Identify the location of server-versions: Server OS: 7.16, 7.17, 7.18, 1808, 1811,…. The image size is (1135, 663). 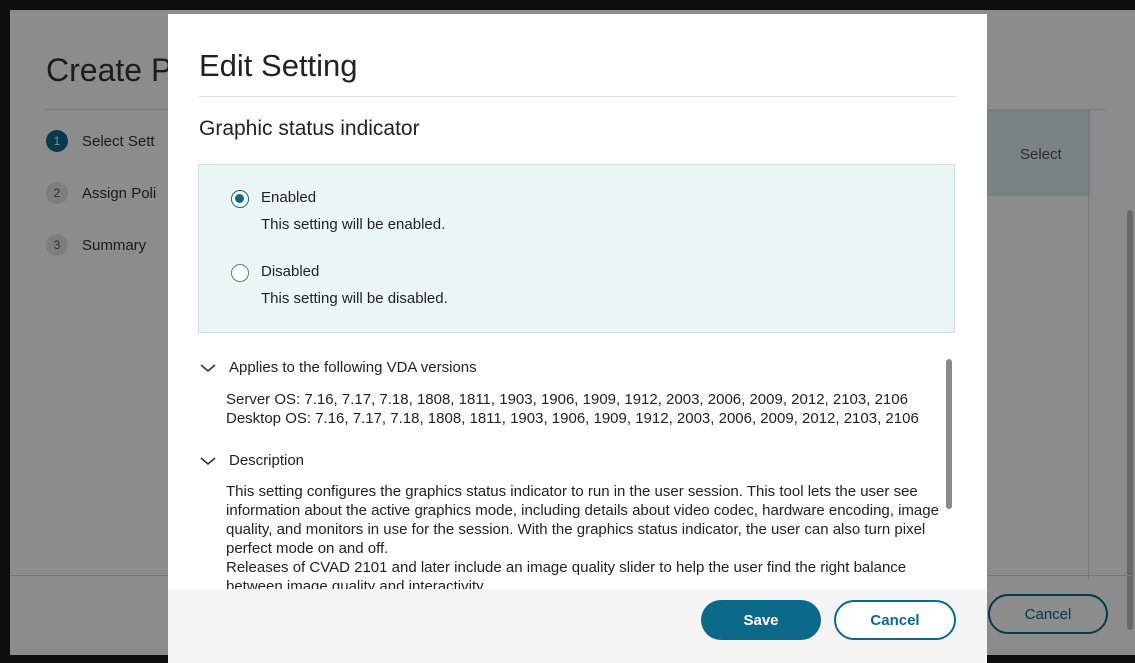
(567, 399).